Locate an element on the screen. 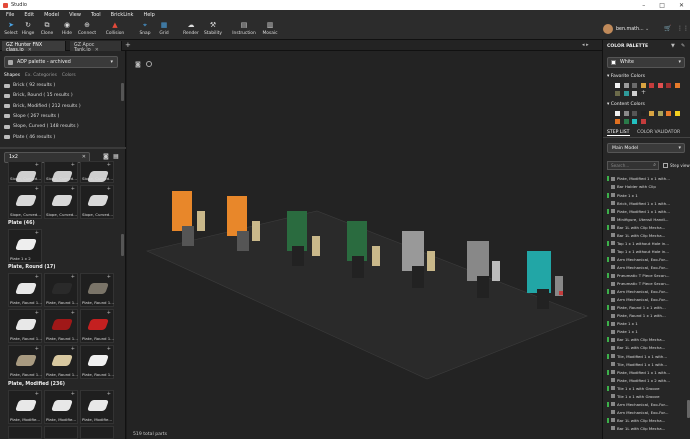 The height and width of the screenshot is (439, 690). step-list-item: Bar Holder with Clip is located at coordinates (647, 187).